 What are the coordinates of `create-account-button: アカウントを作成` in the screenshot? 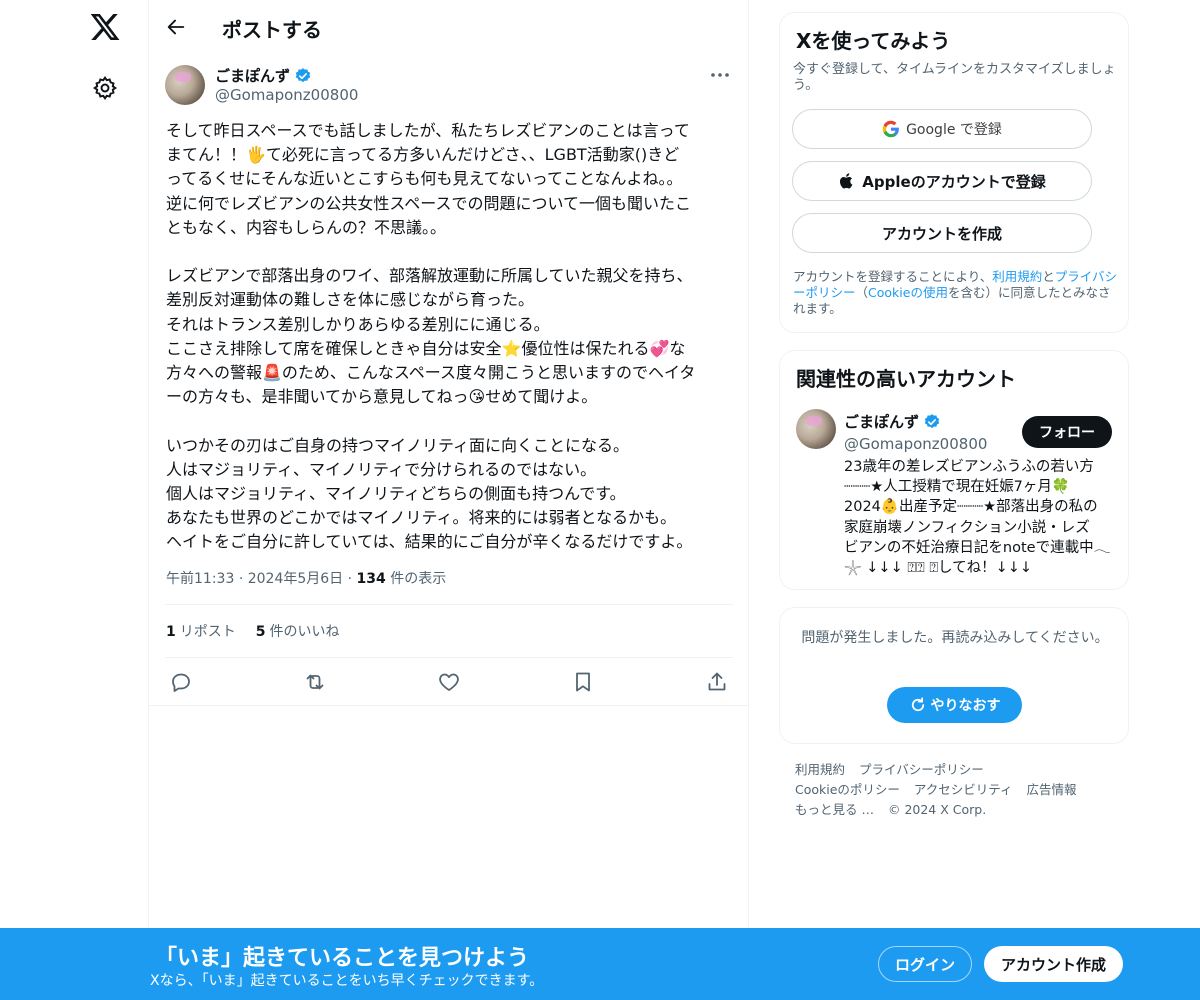 It's located at (942, 233).